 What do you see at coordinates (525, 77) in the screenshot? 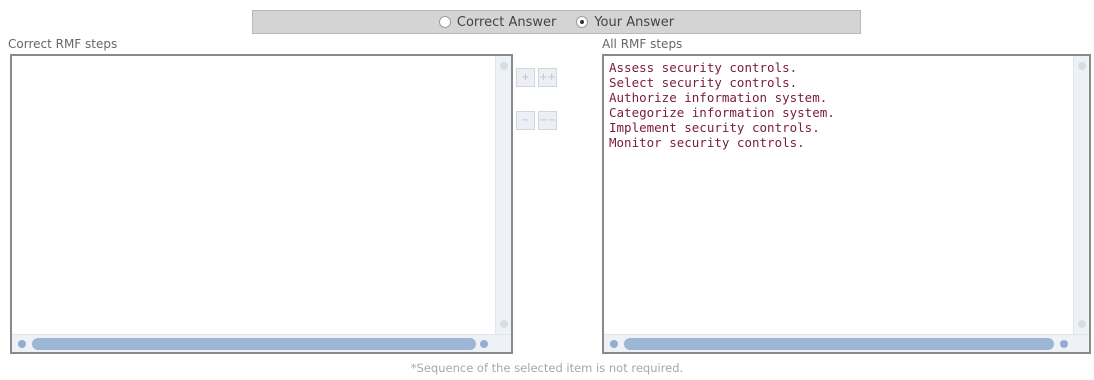
I see `move-item-button: +` at bounding box center [525, 77].